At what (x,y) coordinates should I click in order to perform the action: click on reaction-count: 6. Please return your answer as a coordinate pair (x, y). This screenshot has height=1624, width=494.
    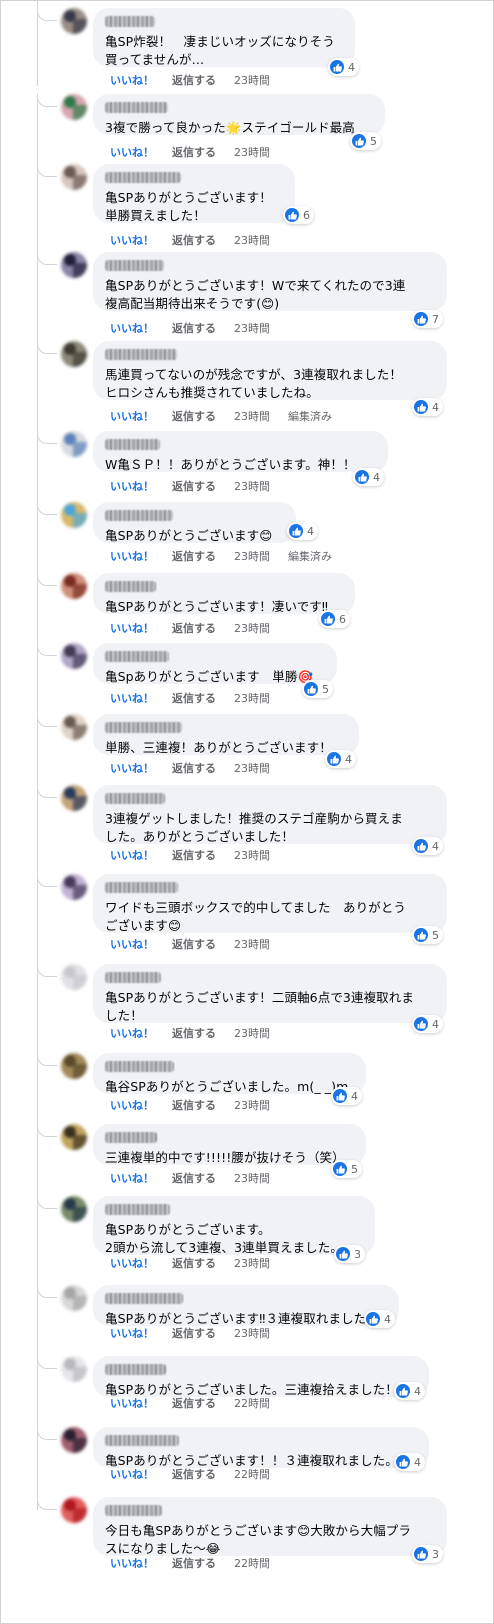
    Looking at the image, I should click on (298, 215).